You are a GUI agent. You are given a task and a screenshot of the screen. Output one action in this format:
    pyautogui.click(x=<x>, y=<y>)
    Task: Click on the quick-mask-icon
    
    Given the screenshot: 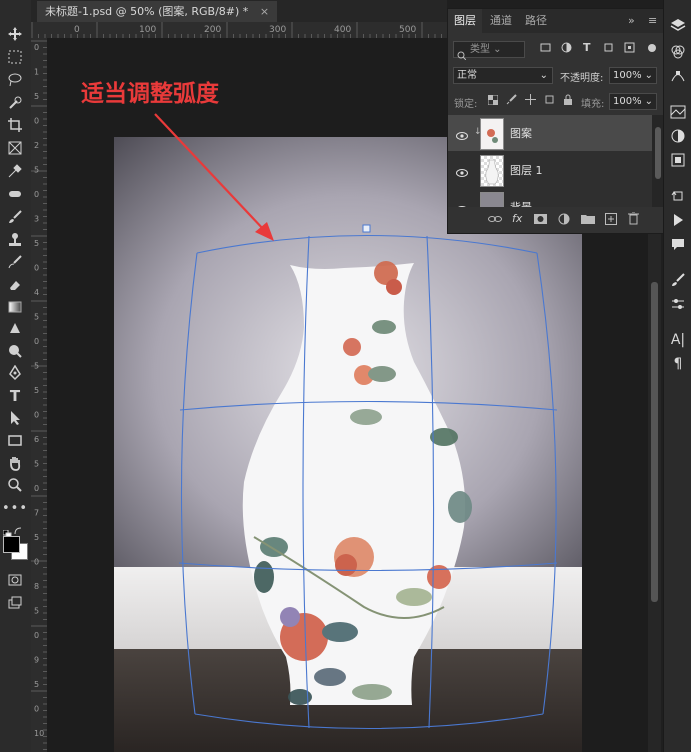 What is the action you would take?
    pyautogui.click(x=15, y=580)
    